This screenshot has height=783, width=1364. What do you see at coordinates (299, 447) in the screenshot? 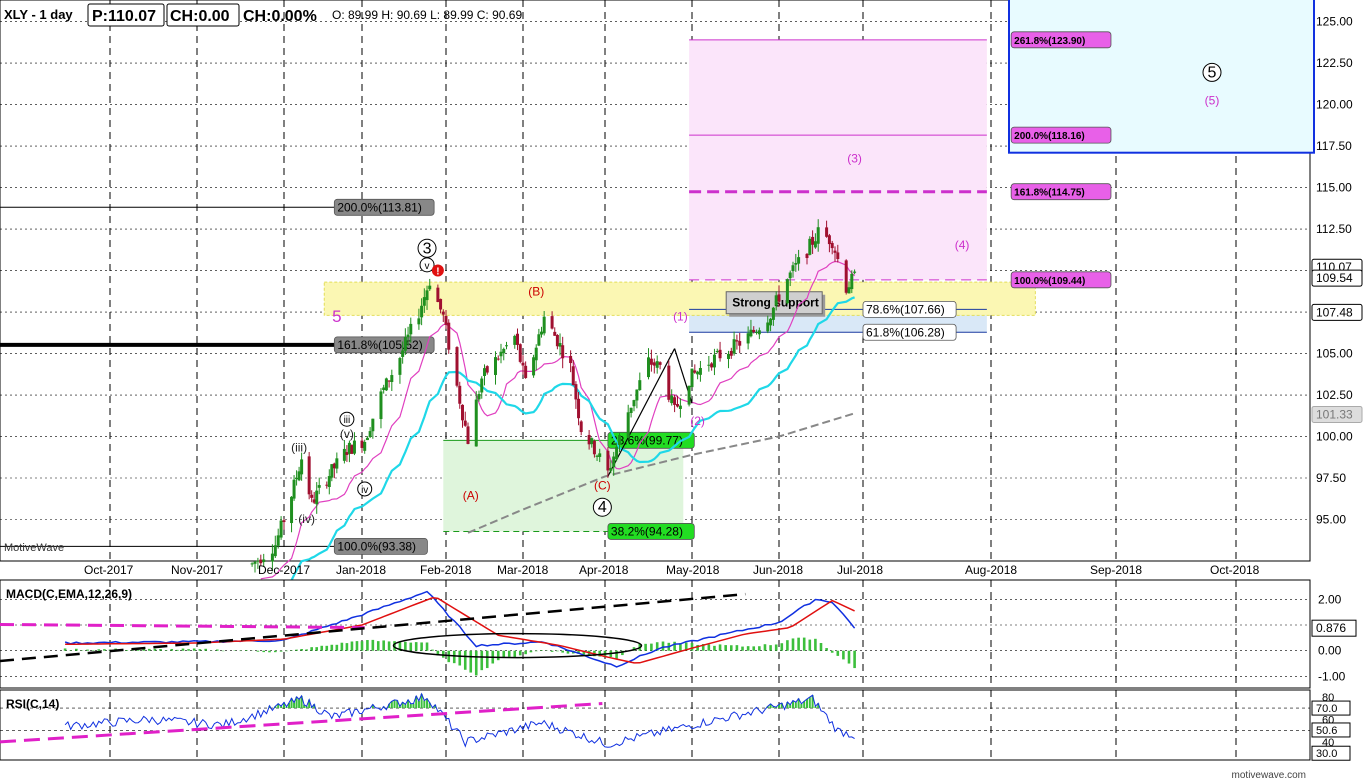
I see `wave-label: (iii)` at bounding box center [299, 447].